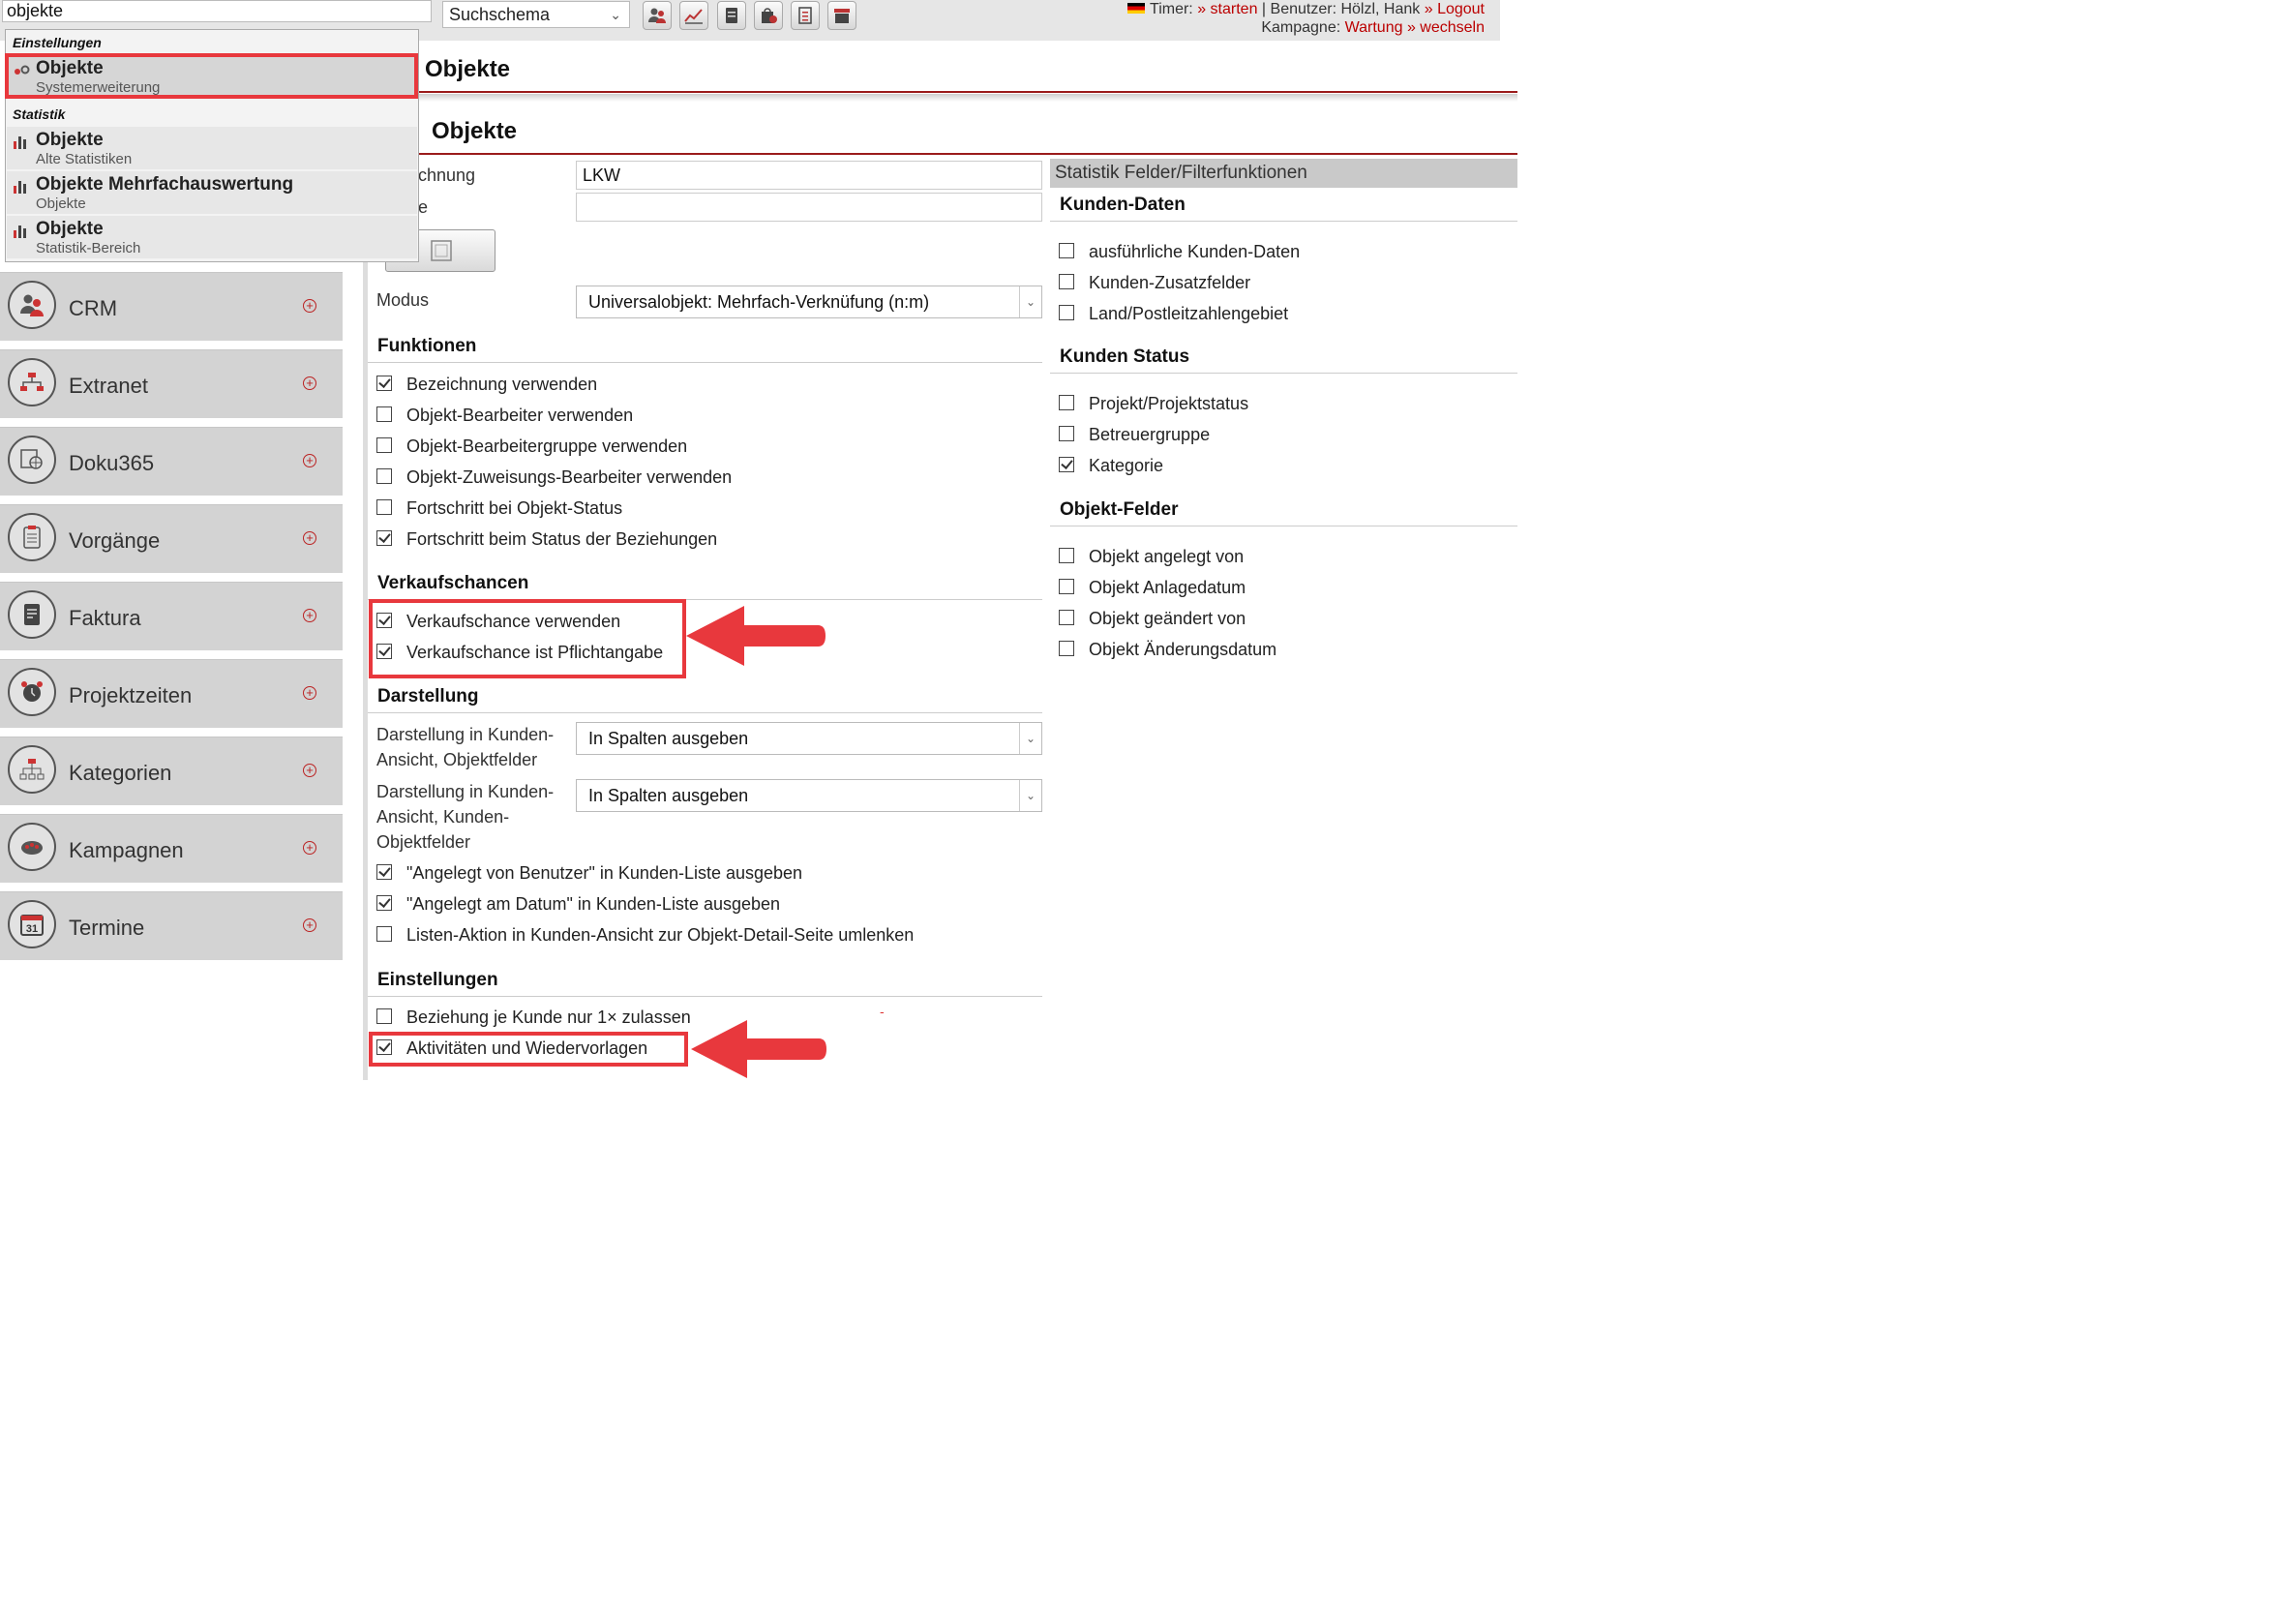 Image resolution: width=2282 pixels, height=1624 pixels. What do you see at coordinates (769, 15) in the screenshot?
I see `shopping-bag-button` at bounding box center [769, 15].